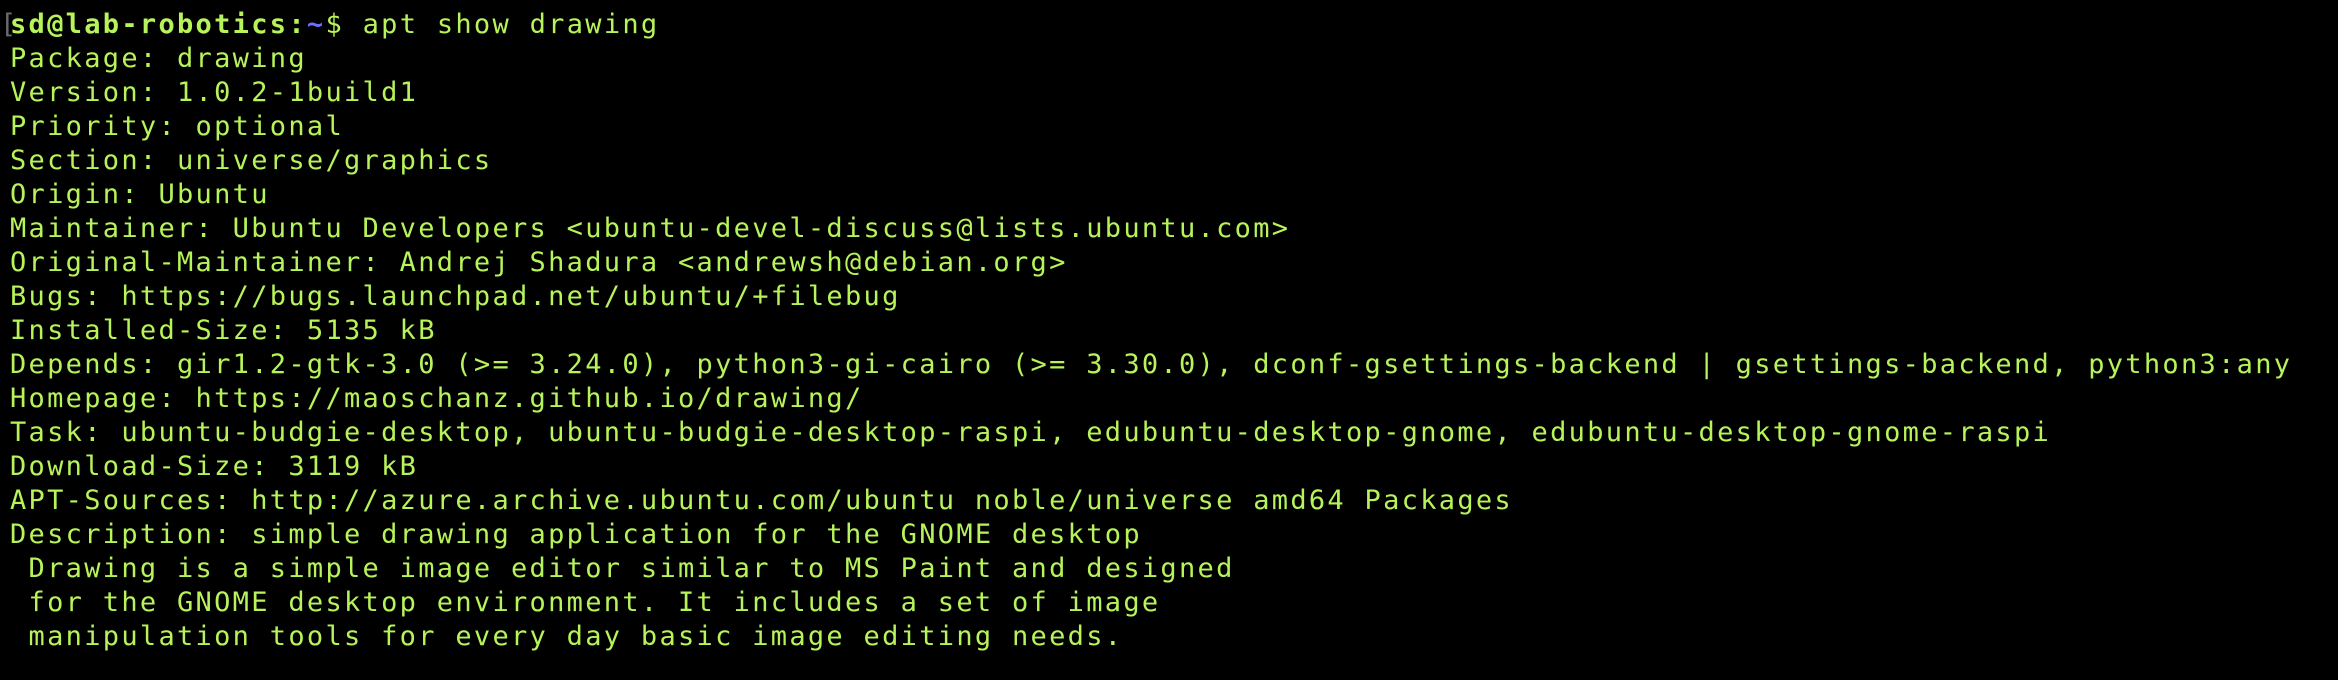 The width and height of the screenshot is (2338, 680). Describe the element at coordinates (344, 24) in the screenshot. I see `prompt-symbol: $` at that location.